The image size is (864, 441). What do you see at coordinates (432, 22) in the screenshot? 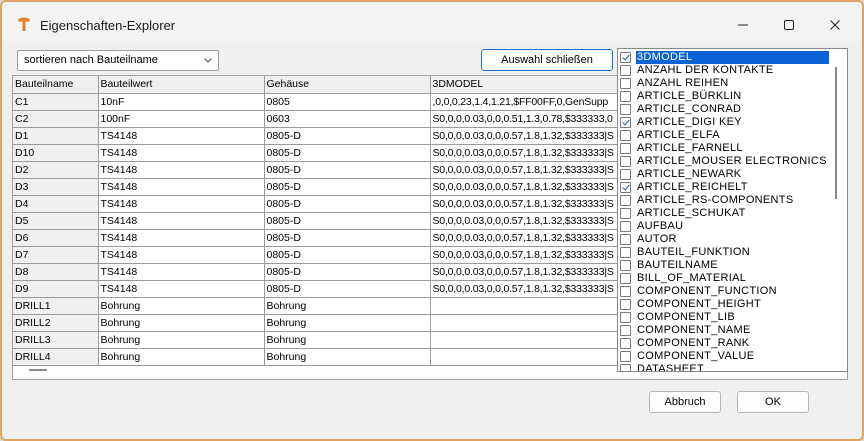
I see `title-bar: Eigenschaften-Explorer` at bounding box center [432, 22].